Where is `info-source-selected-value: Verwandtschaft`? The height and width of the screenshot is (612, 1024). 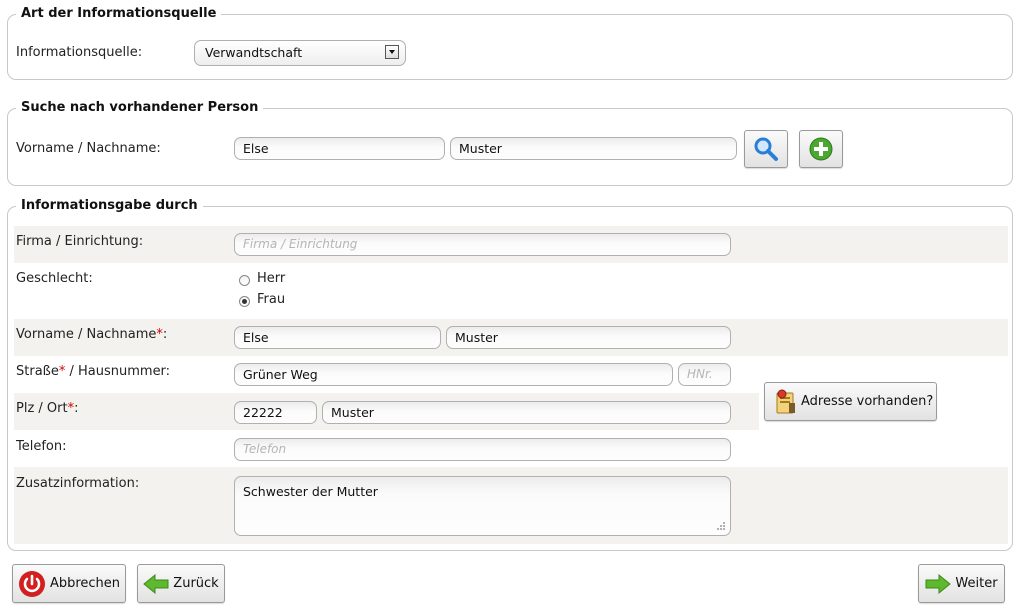 info-source-selected-value: Verwandtschaft is located at coordinates (254, 52).